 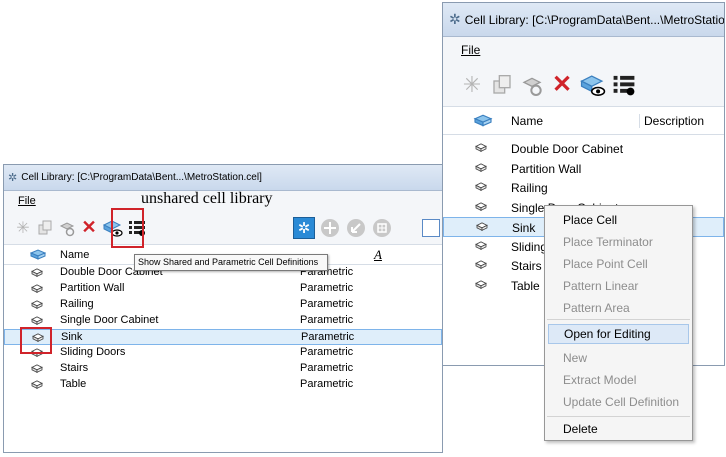 What do you see at coordinates (618, 242) in the screenshot?
I see `context-menu-item: Place Terminator` at bounding box center [618, 242].